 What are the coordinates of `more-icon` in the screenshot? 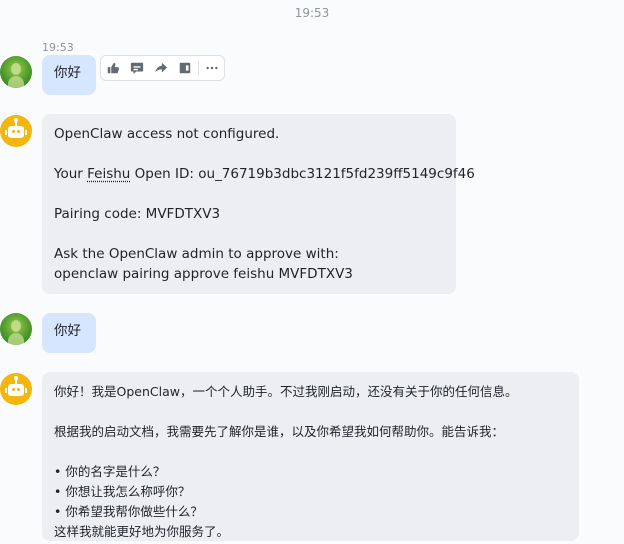 It's located at (212, 68).